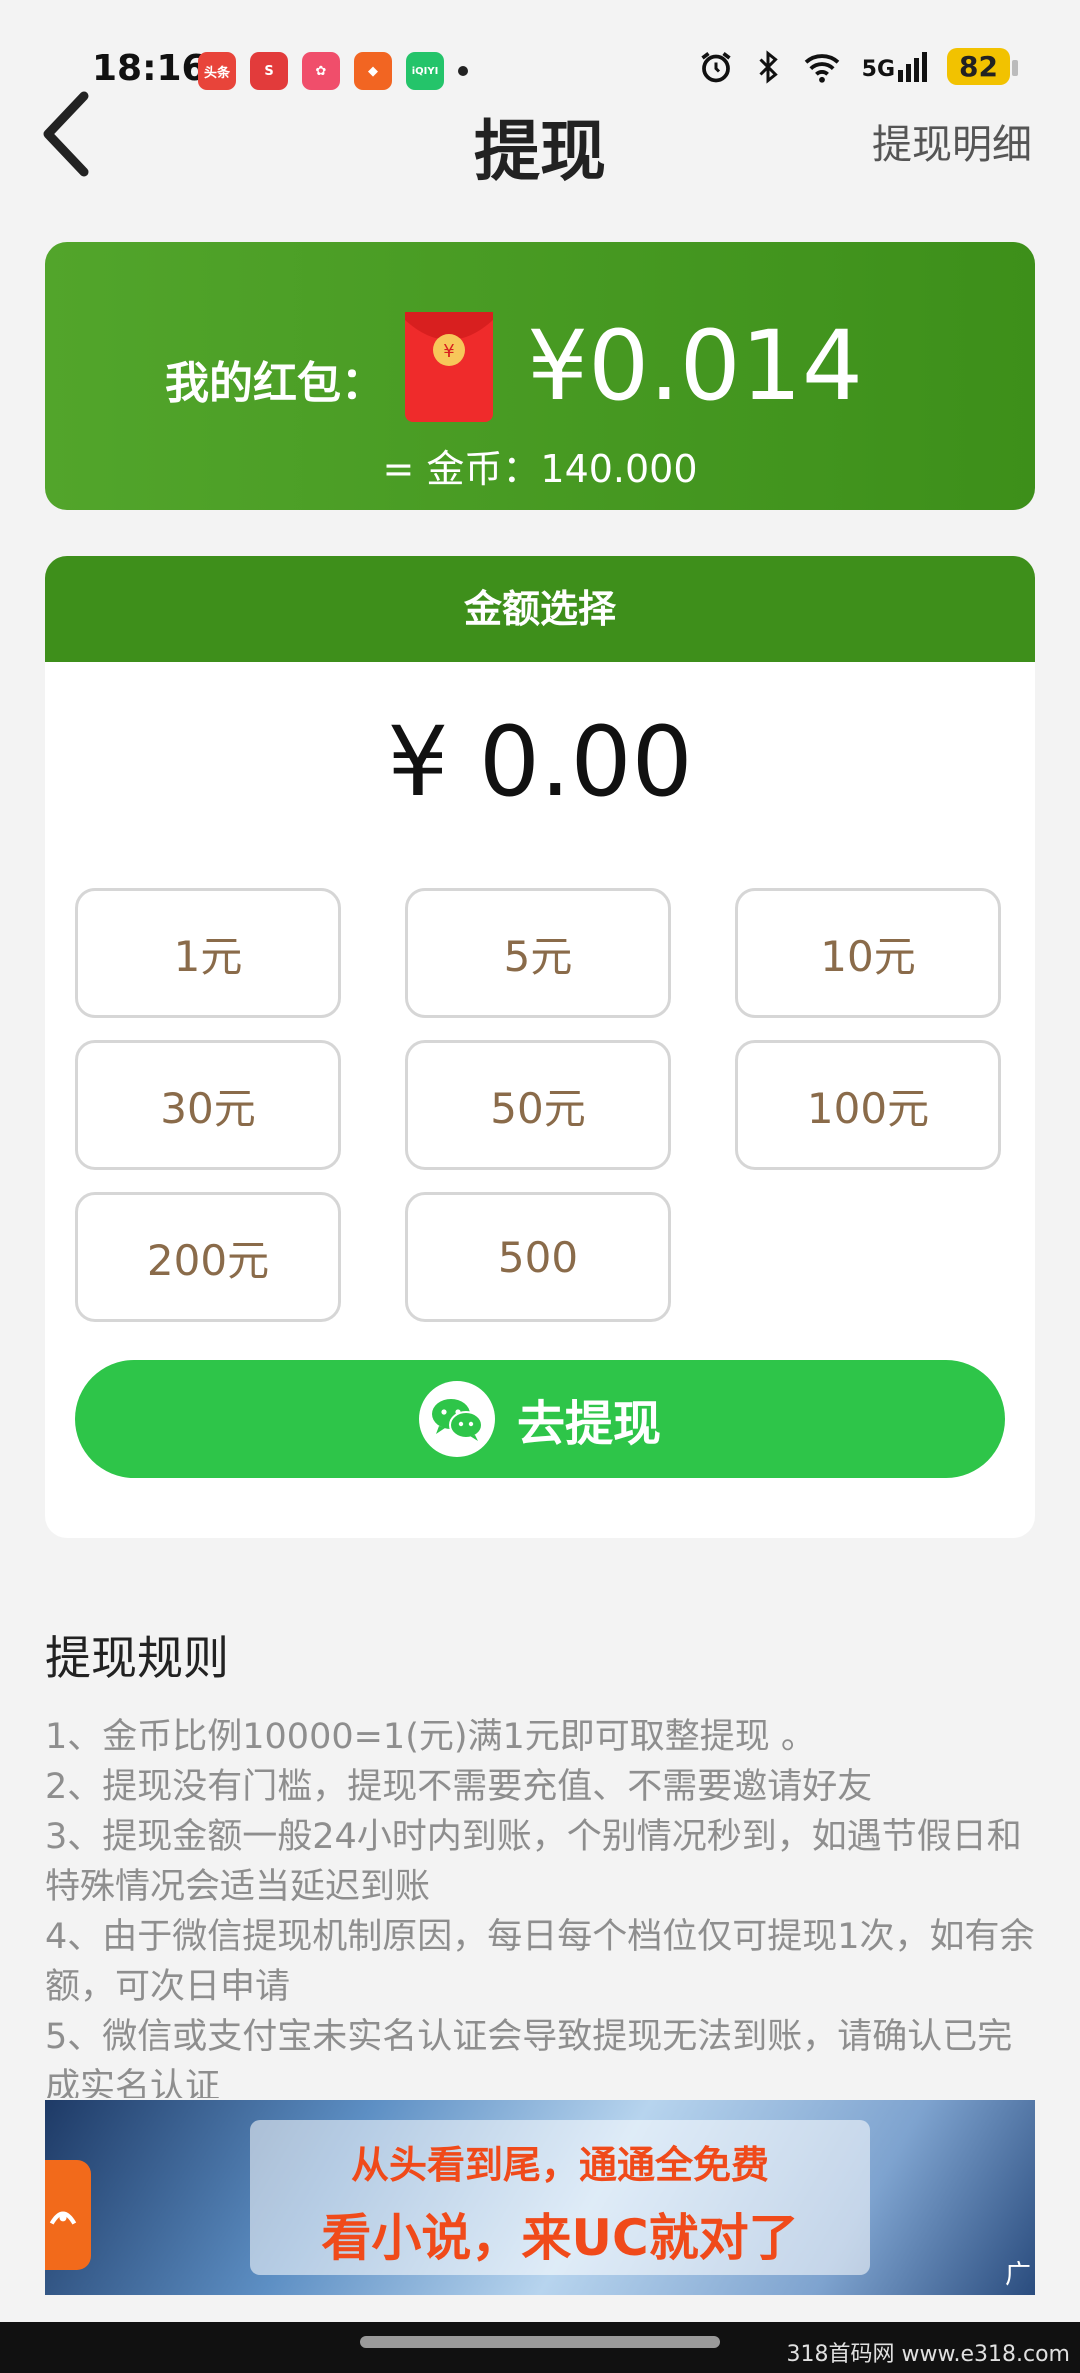 The height and width of the screenshot is (2373, 1080). What do you see at coordinates (588, 1424) in the screenshot?
I see `withdraw-button-label: 去提现` at bounding box center [588, 1424].